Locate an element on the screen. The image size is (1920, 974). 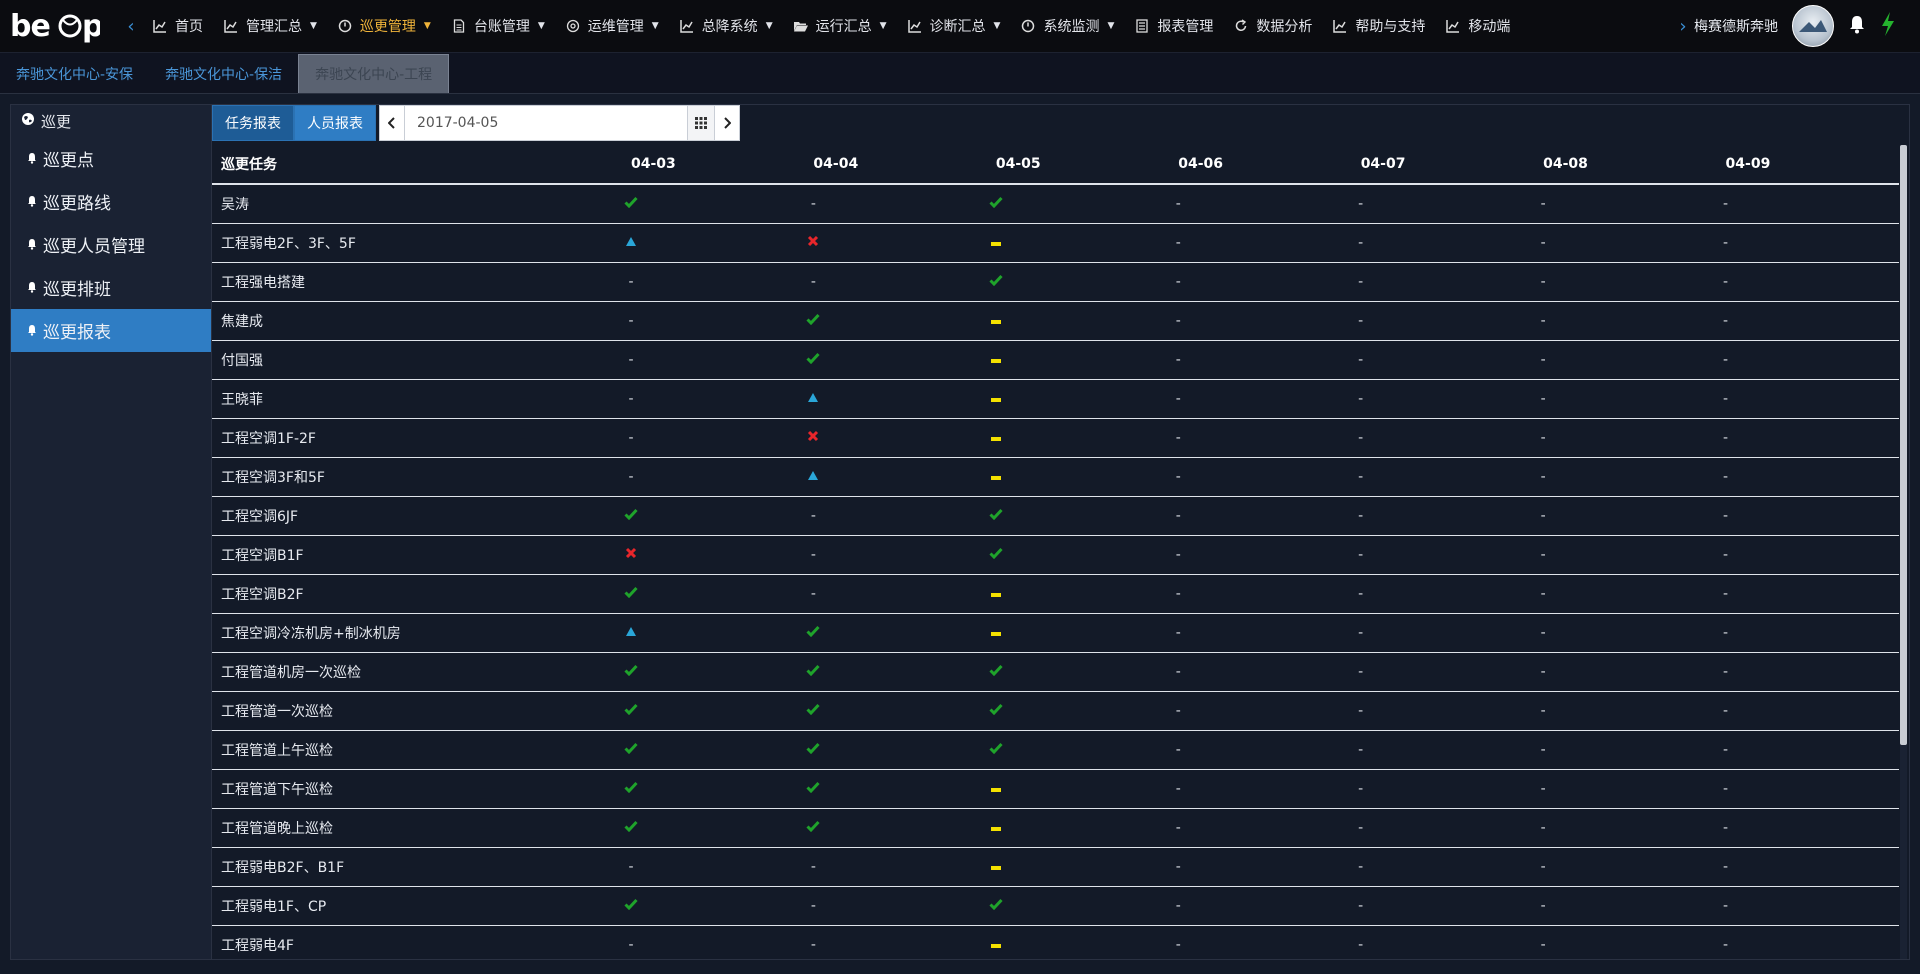
nav-scroll-left-icon: ‹ is located at coordinates (131, 26).